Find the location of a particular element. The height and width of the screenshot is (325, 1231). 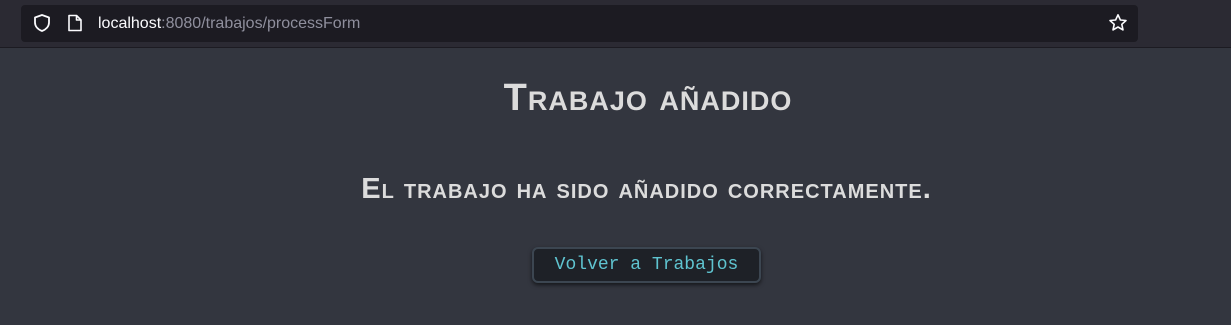

url-path: :8080/trabajos/processForm is located at coordinates (261, 23).